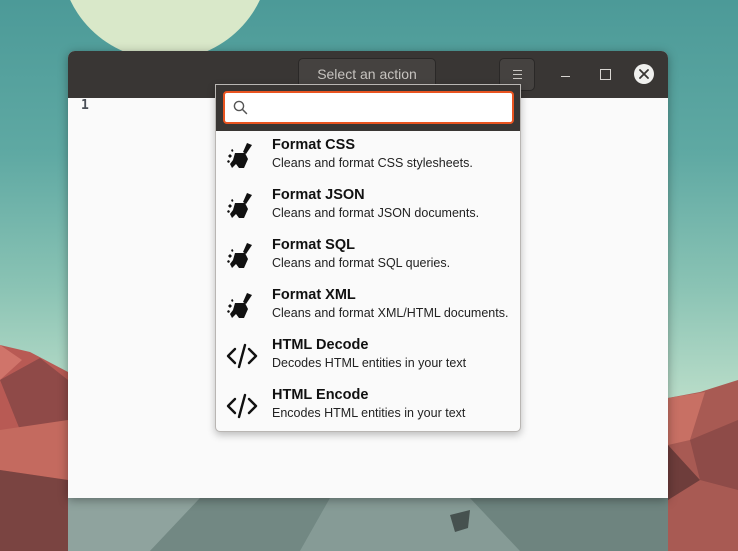 Image resolution: width=738 pixels, height=551 pixels. I want to click on minimize-button, so click(566, 74).